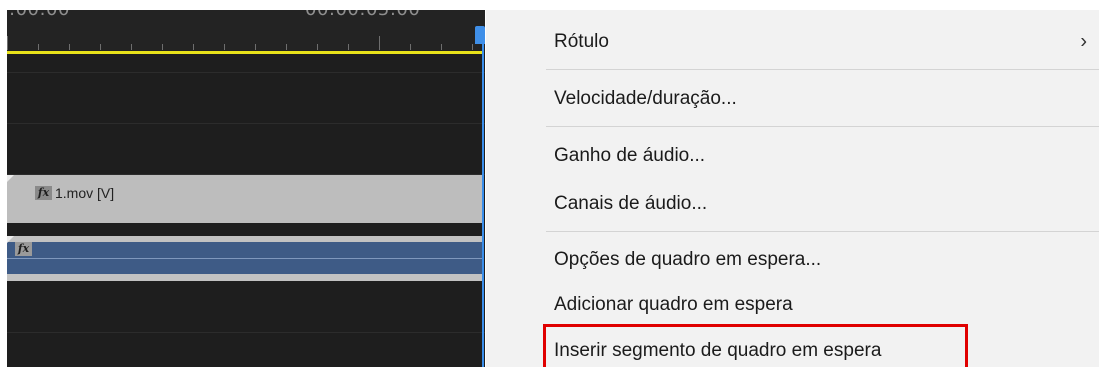  Describe the element at coordinates (755, 345) in the screenshot. I see `highlight-box` at that location.